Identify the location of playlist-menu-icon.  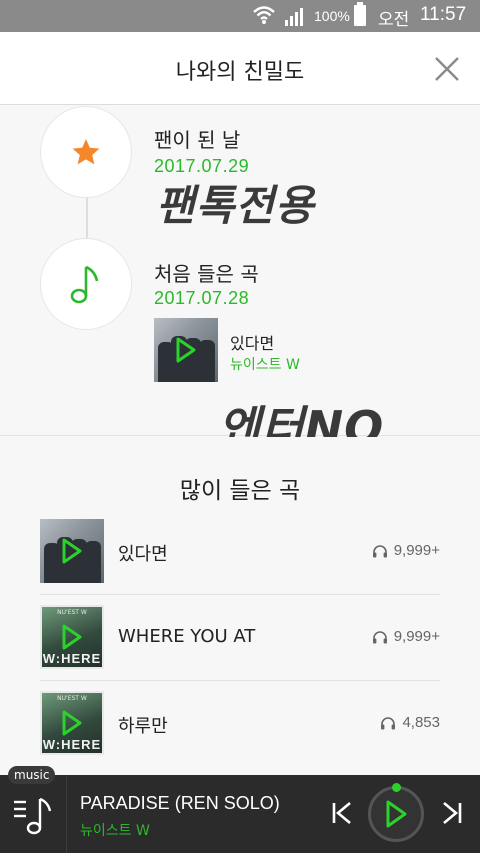
(33, 815).